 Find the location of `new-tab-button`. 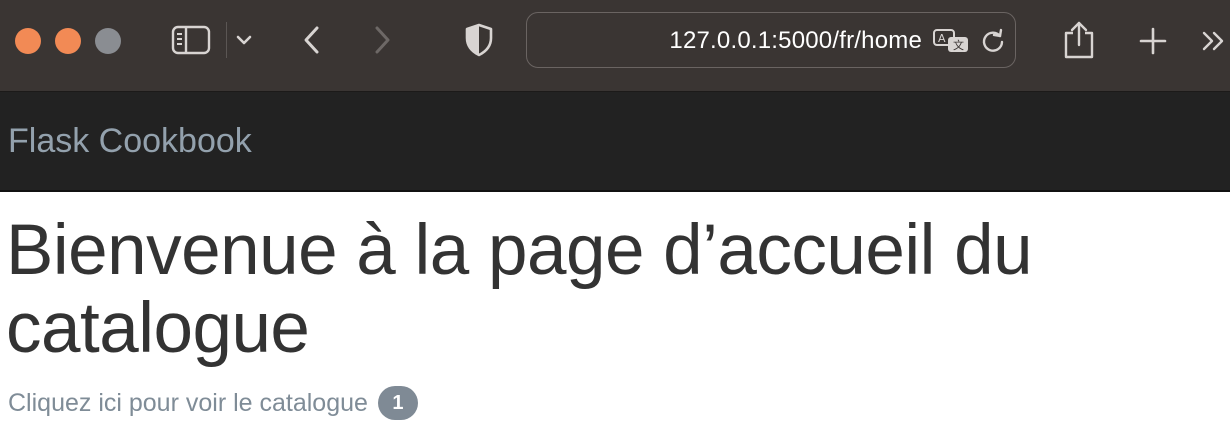

new-tab-button is located at coordinates (1153, 41).